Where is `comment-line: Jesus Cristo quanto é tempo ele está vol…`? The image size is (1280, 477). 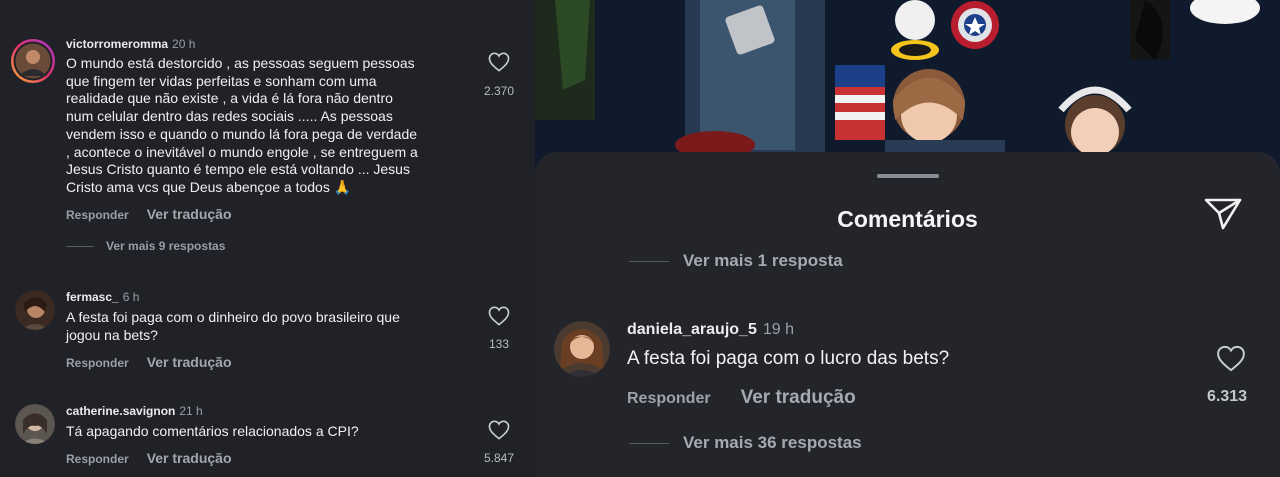 comment-line: Jesus Cristo quanto é tempo ele está vol… is located at coordinates (238, 169).